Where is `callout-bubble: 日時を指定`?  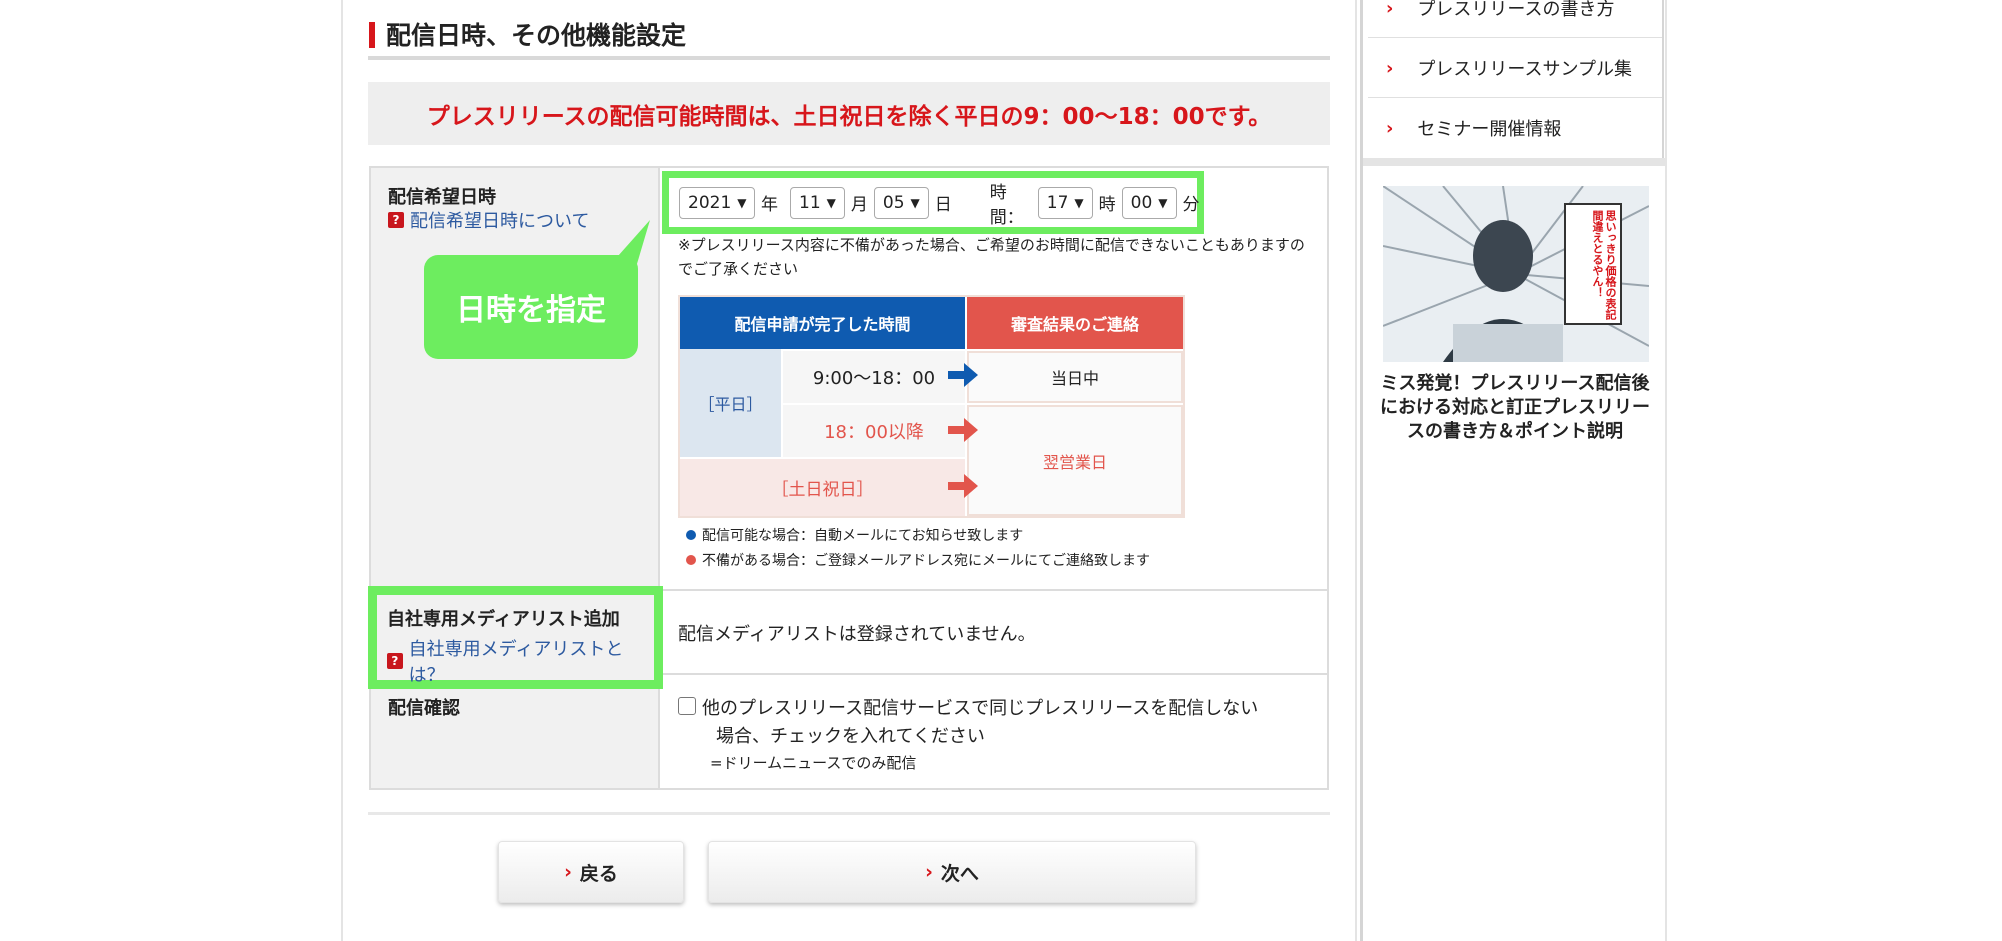
callout-bubble: 日時を指定 is located at coordinates (531, 307).